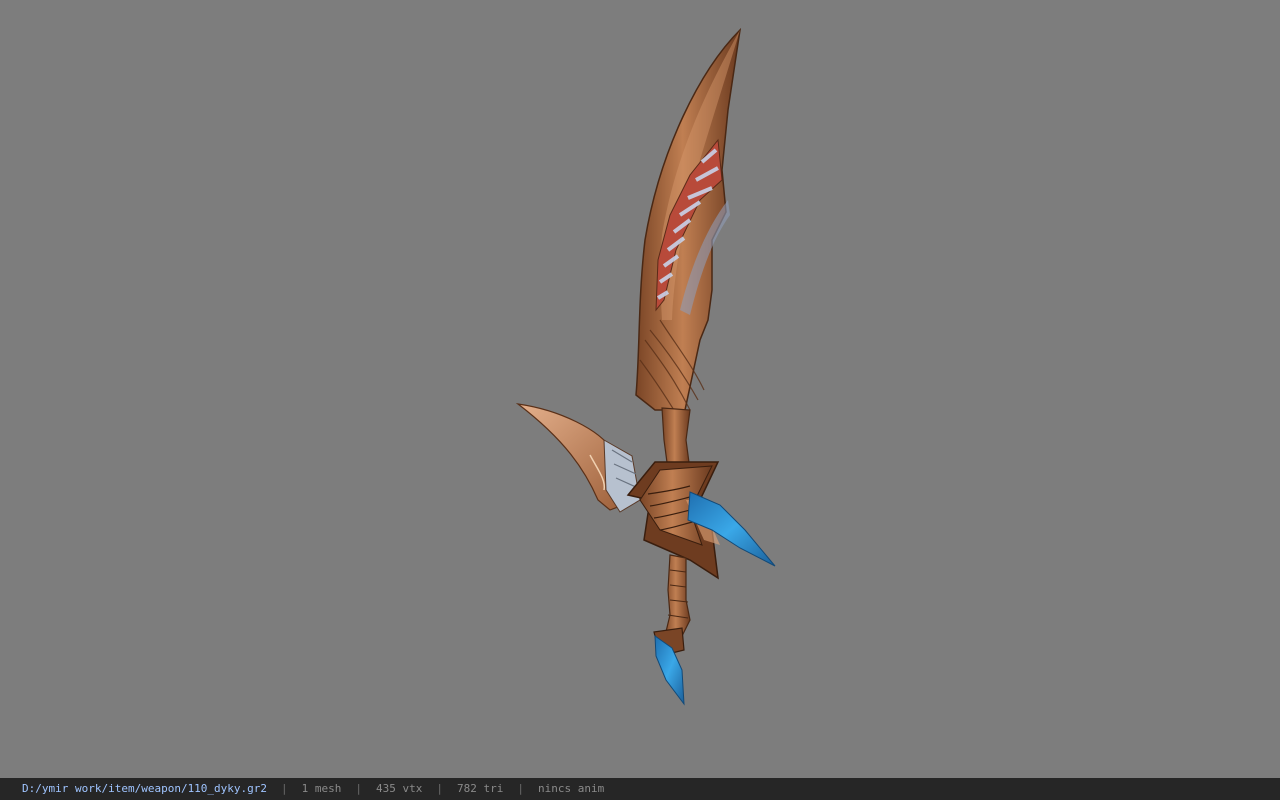  I want to click on sword-handle, so click(677, 597).